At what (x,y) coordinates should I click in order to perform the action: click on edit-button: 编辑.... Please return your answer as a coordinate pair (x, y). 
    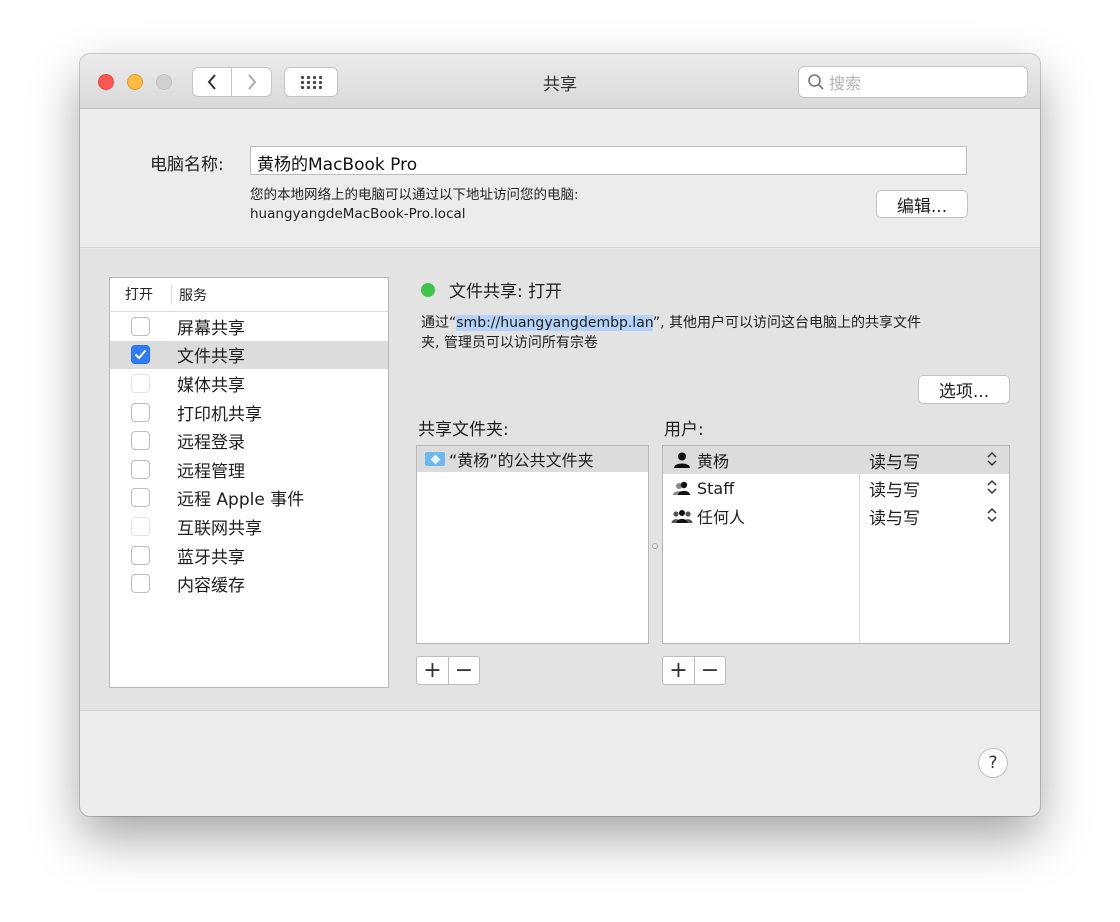
    Looking at the image, I should click on (922, 204).